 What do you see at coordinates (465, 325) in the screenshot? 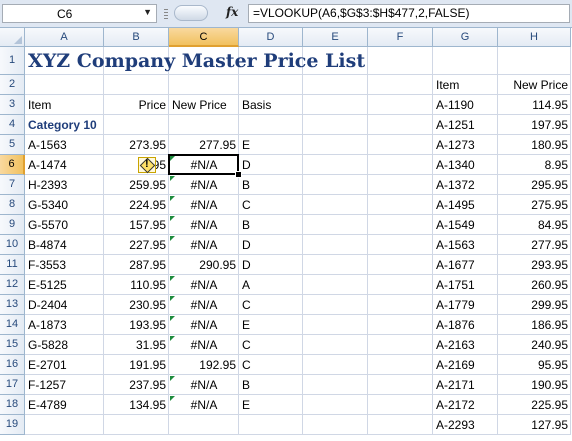
I see `lookup-item: A-1876` at bounding box center [465, 325].